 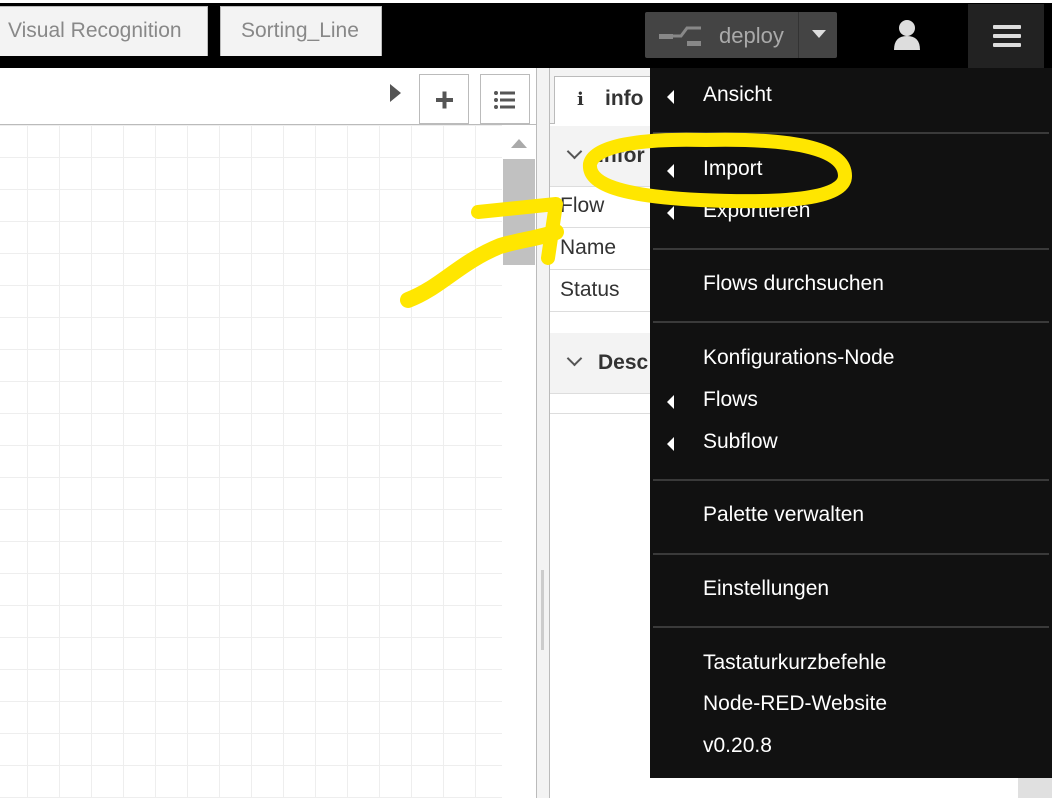 I want to click on menu-item-tastaturkurzbefehle: Tastaturkurzbefehle, so click(x=851, y=665).